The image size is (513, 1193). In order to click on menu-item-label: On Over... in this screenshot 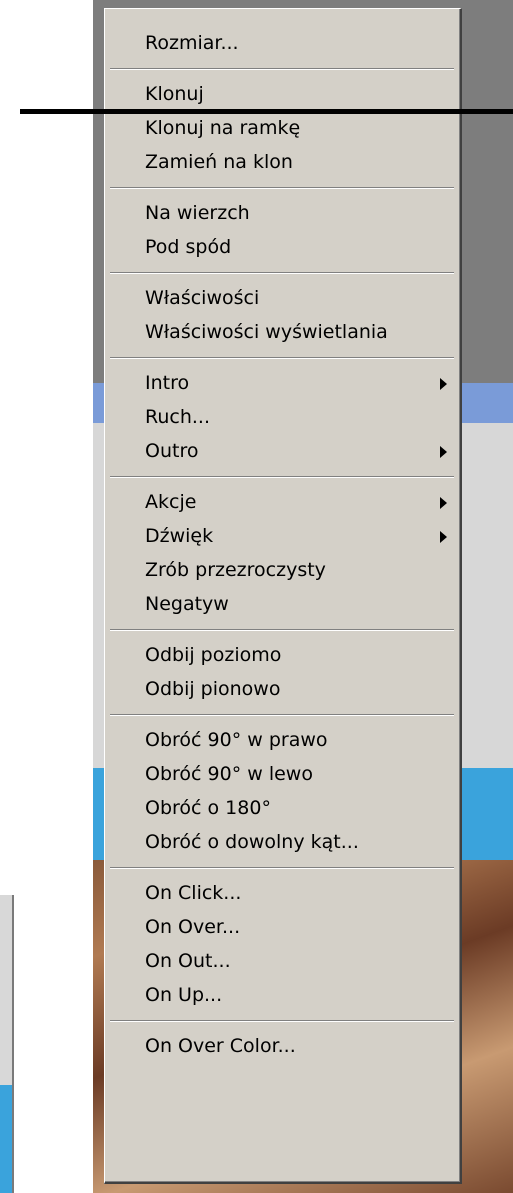, I will do `click(193, 927)`.